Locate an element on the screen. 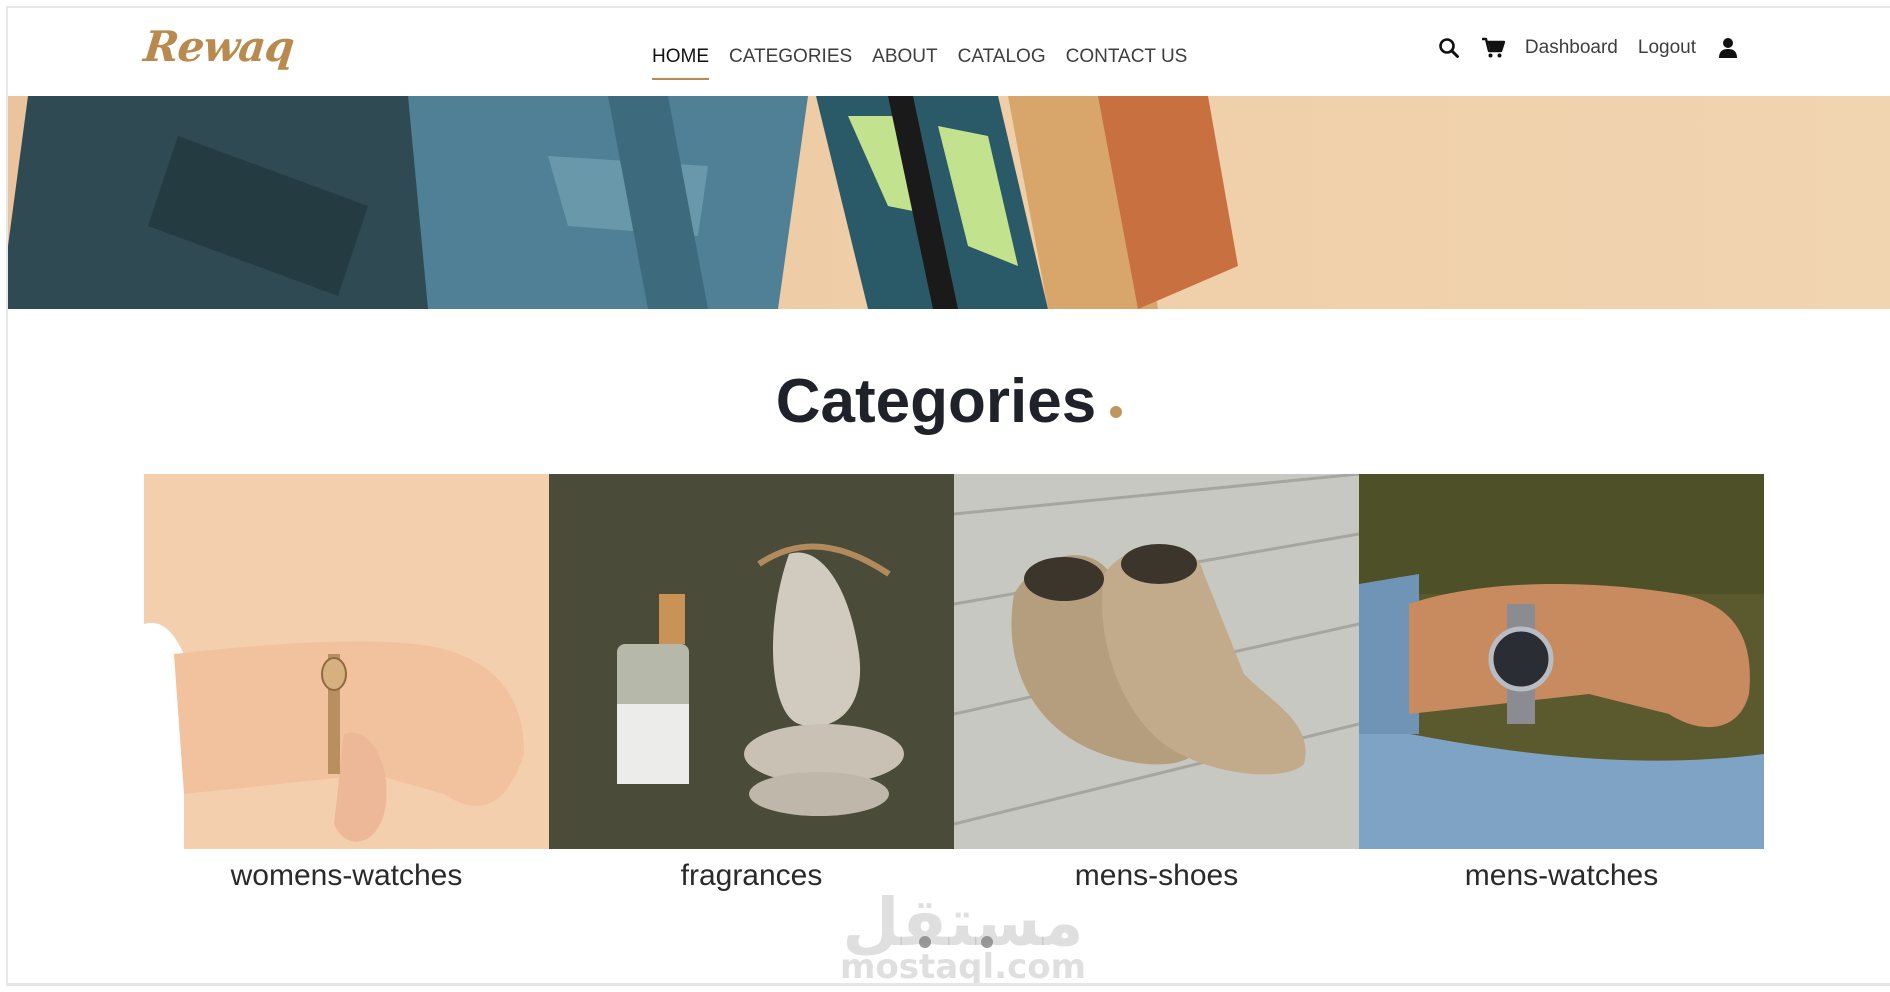 The image size is (1890, 992). main-nav: HOME CATEGORIES ABOUT CATALOG CONTACT US is located at coordinates (920, 59).